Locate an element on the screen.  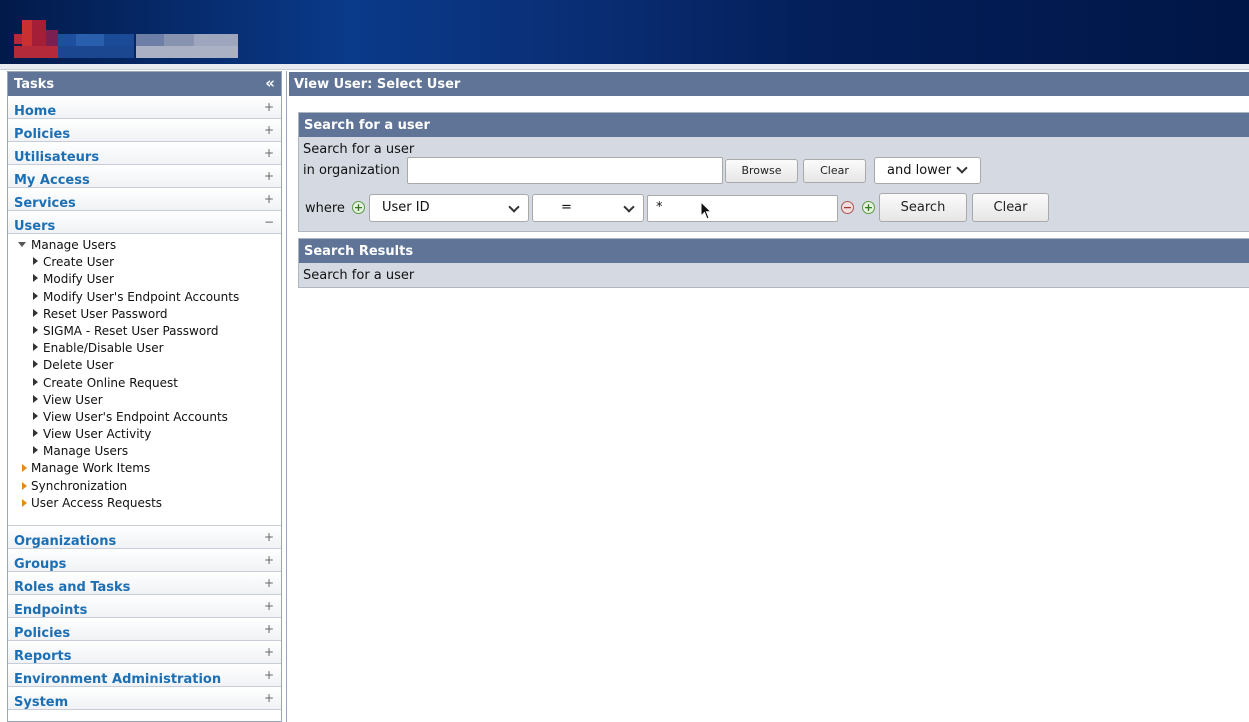
organization-field is located at coordinates (565, 170).